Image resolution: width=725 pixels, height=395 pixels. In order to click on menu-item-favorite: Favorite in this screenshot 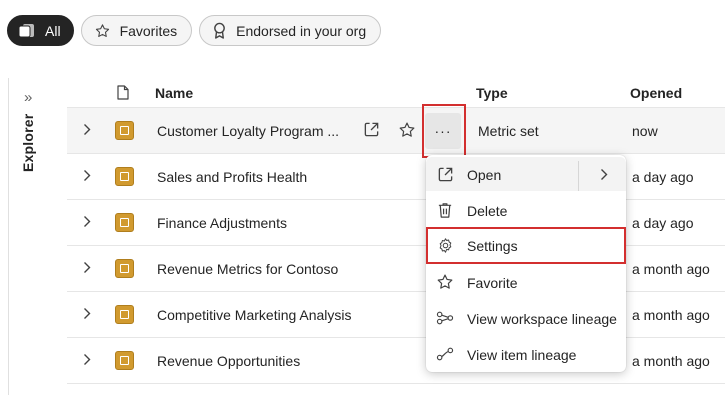, I will do `click(526, 282)`.